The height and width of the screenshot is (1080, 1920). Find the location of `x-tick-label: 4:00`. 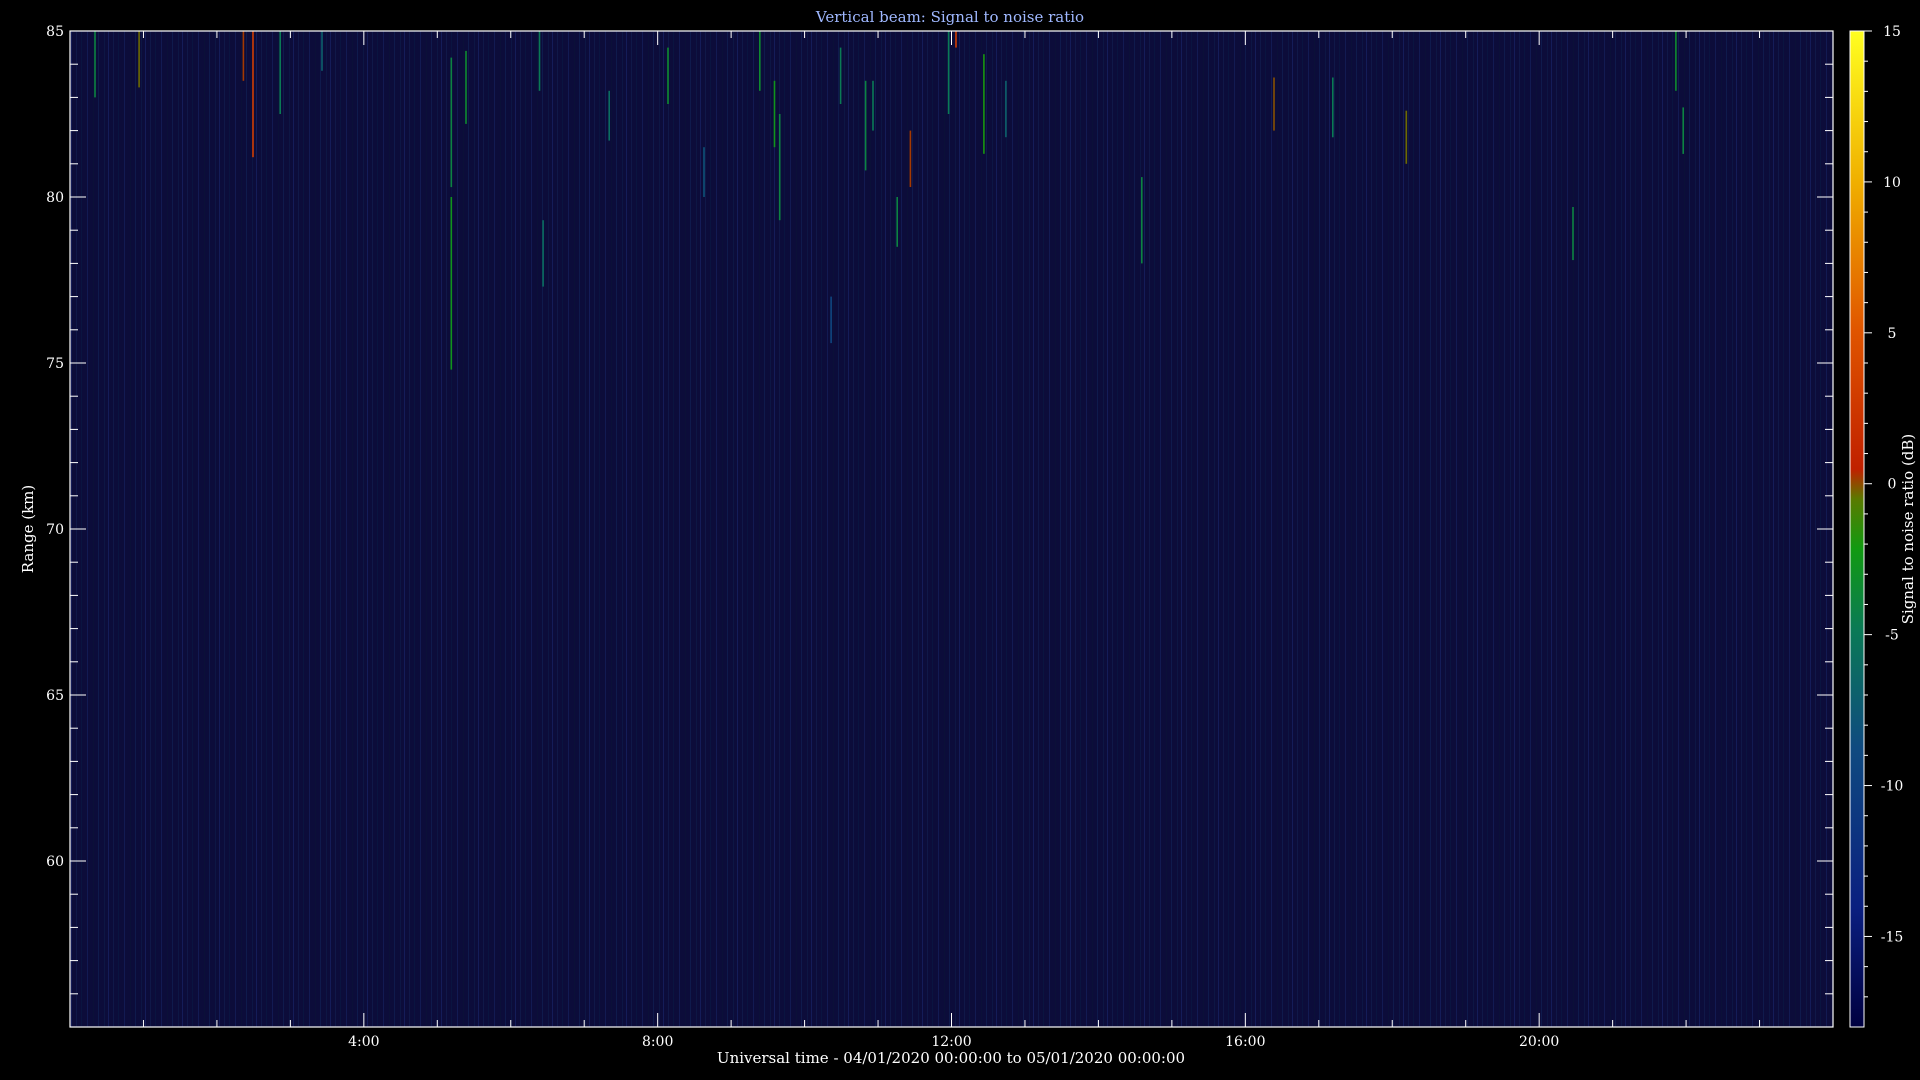

x-tick-label: 4:00 is located at coordinates (363, 1042).